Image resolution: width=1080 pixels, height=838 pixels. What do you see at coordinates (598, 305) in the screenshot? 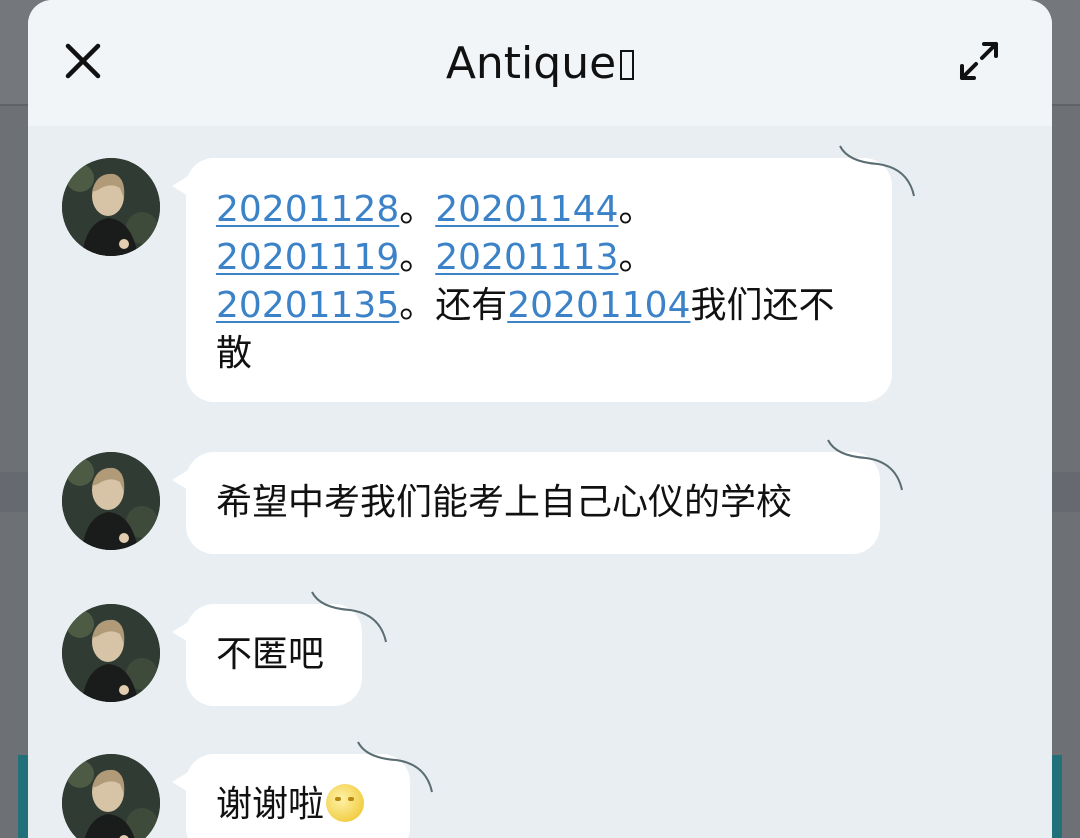
I see `student-id-link: 20201104` at bounding box center [598, 305].